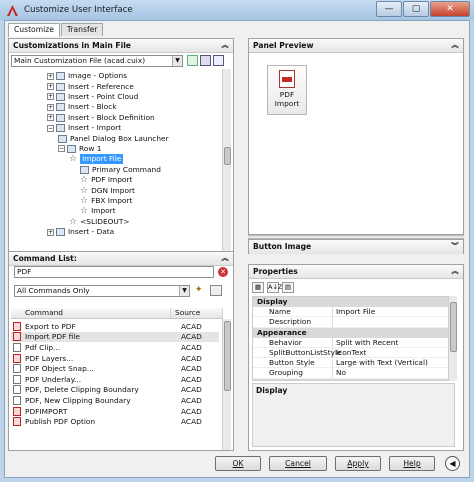 This screenshot has height=482, width=474. What do you see at coordinates (115, 337) in the screenshot?
I see `command-row: Import PDF file ACAD` at bounding box center [115, 337].